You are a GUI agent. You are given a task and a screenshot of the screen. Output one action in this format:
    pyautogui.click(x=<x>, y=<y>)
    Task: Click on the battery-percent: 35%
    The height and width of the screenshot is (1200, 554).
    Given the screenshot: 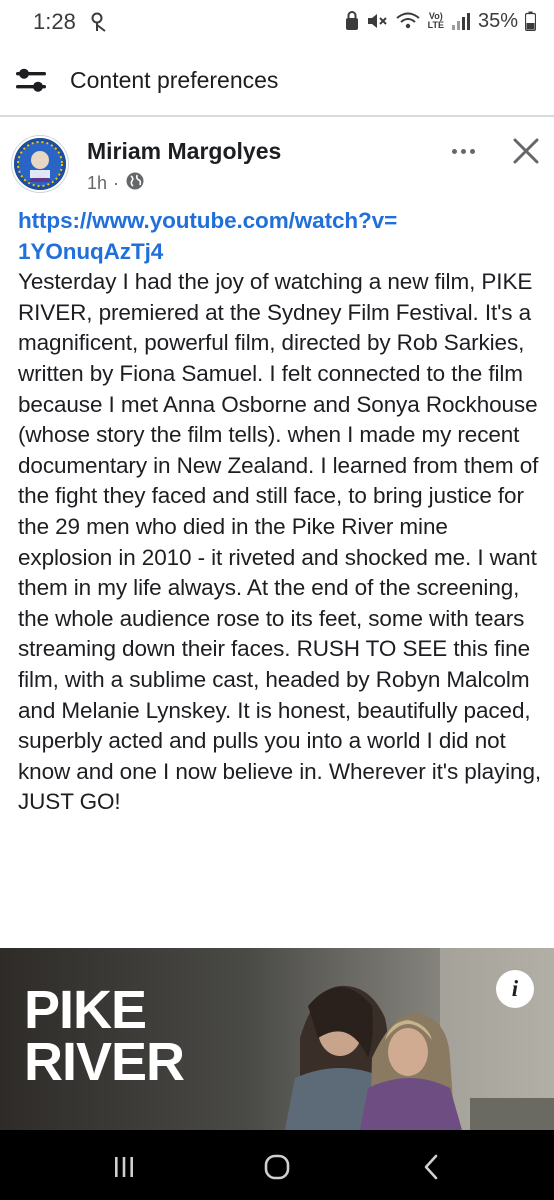 What is the action you would take?
    pyautogui.click(x=497, y=20)
    